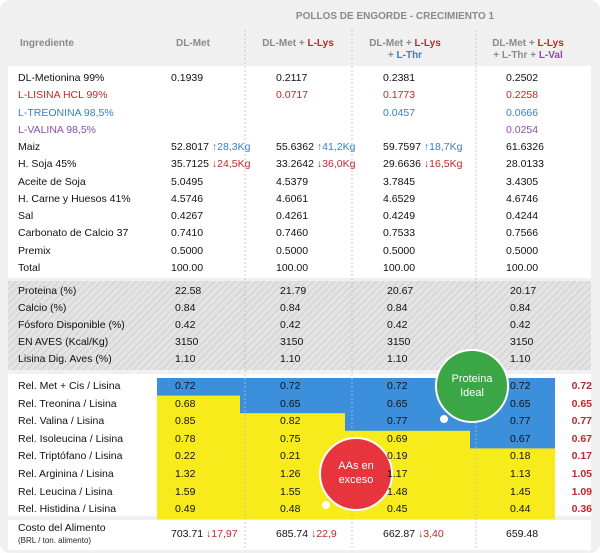 Image resolution: width=600 pixels, height=553 pixels. Describe the element at coordinates (581, 386) in the screenshot. I see `ideal-ratio-value: 0.72` at that location.